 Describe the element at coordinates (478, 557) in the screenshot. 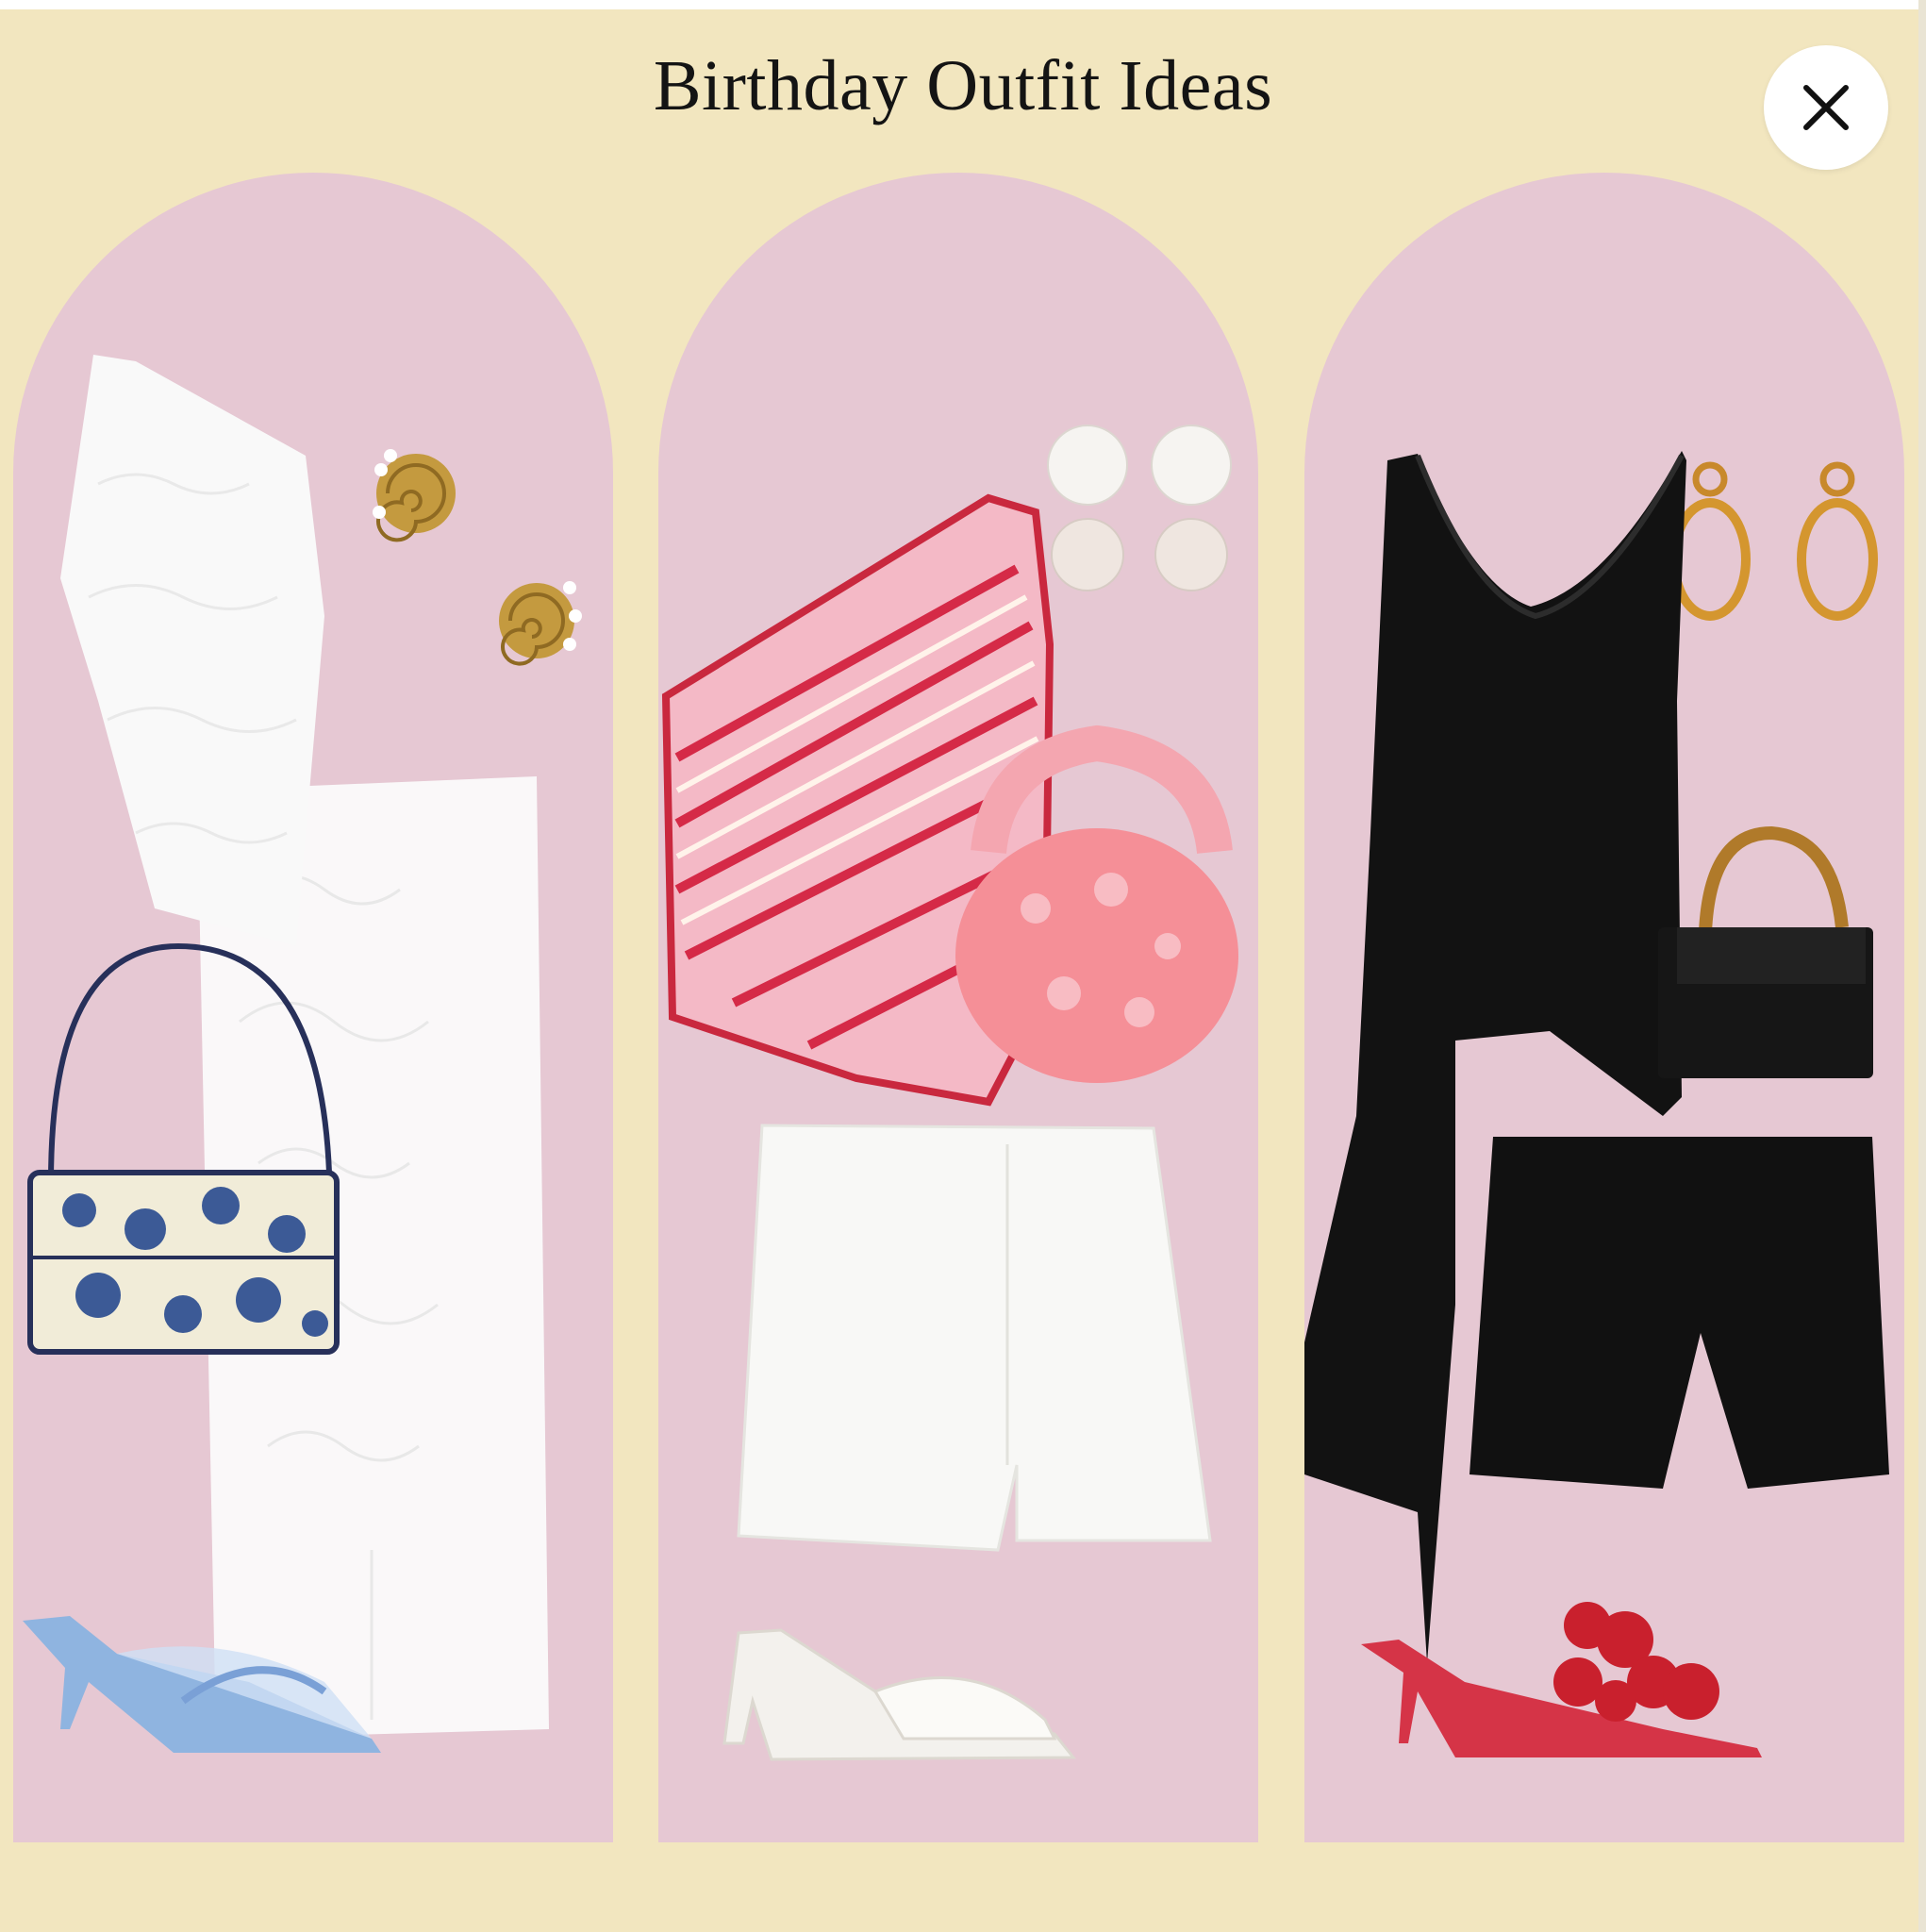

I see `gold-shell-earrings` at that location.